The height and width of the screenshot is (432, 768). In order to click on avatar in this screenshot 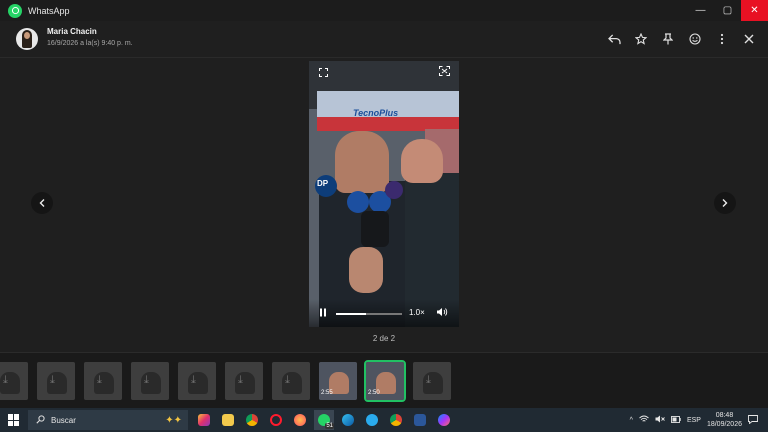, I will do `click(27, 39)`.